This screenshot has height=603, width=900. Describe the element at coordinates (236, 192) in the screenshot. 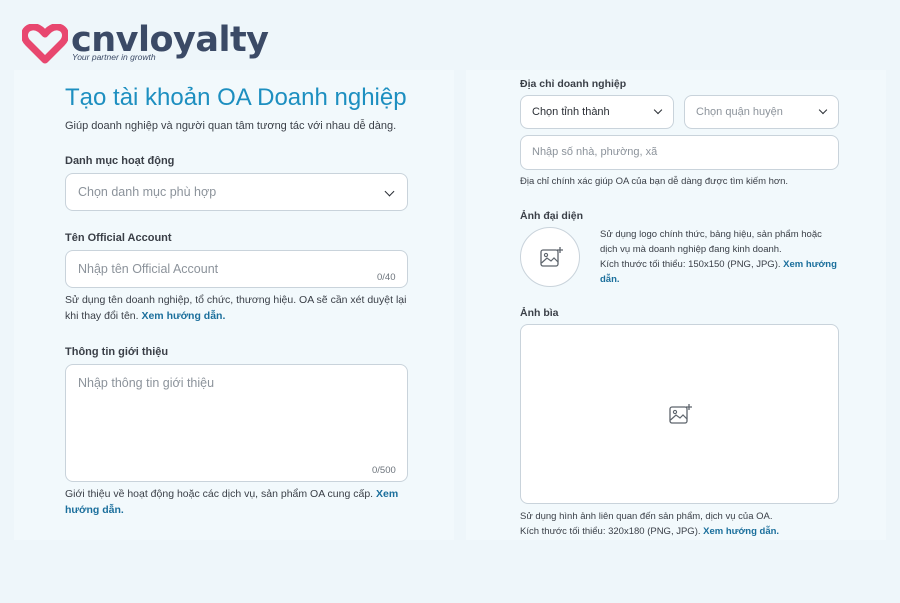

I see `category-select: Chọn danh mục phù hợp` at that location.